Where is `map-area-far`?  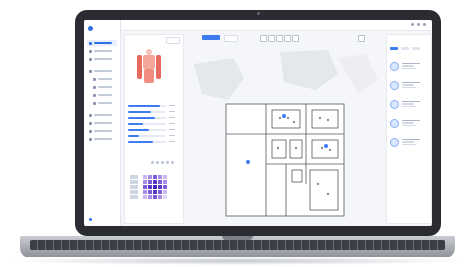 map-area-far is located at coordinates (358, 74).